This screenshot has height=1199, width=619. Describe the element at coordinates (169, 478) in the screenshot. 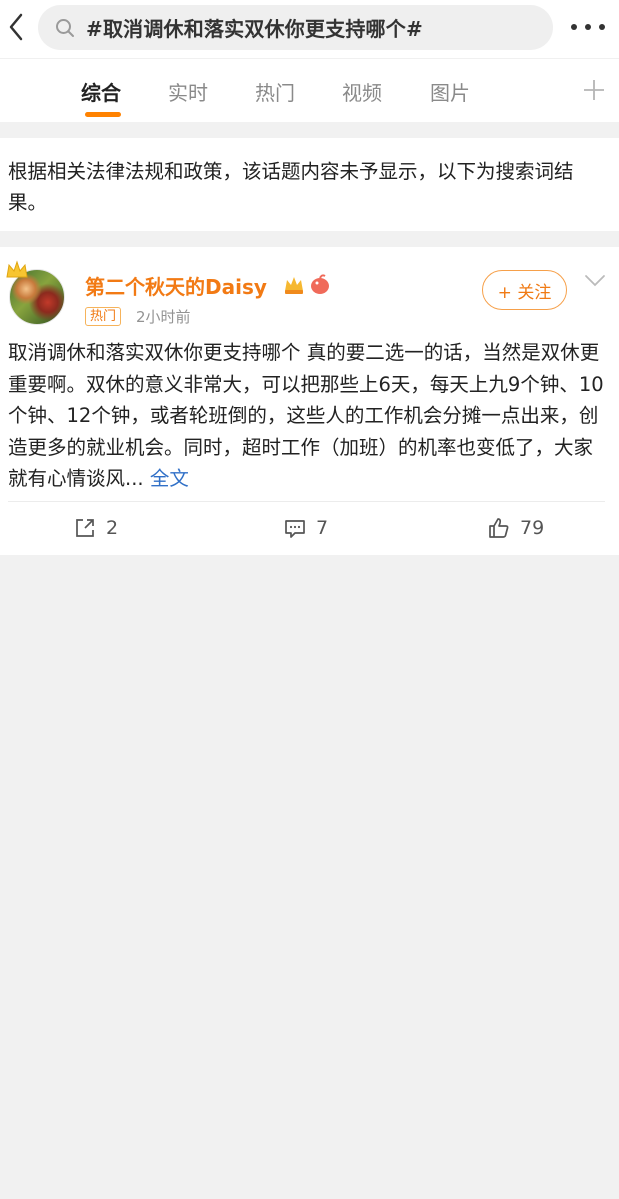

I see `full-text-link: 全文` at that location.